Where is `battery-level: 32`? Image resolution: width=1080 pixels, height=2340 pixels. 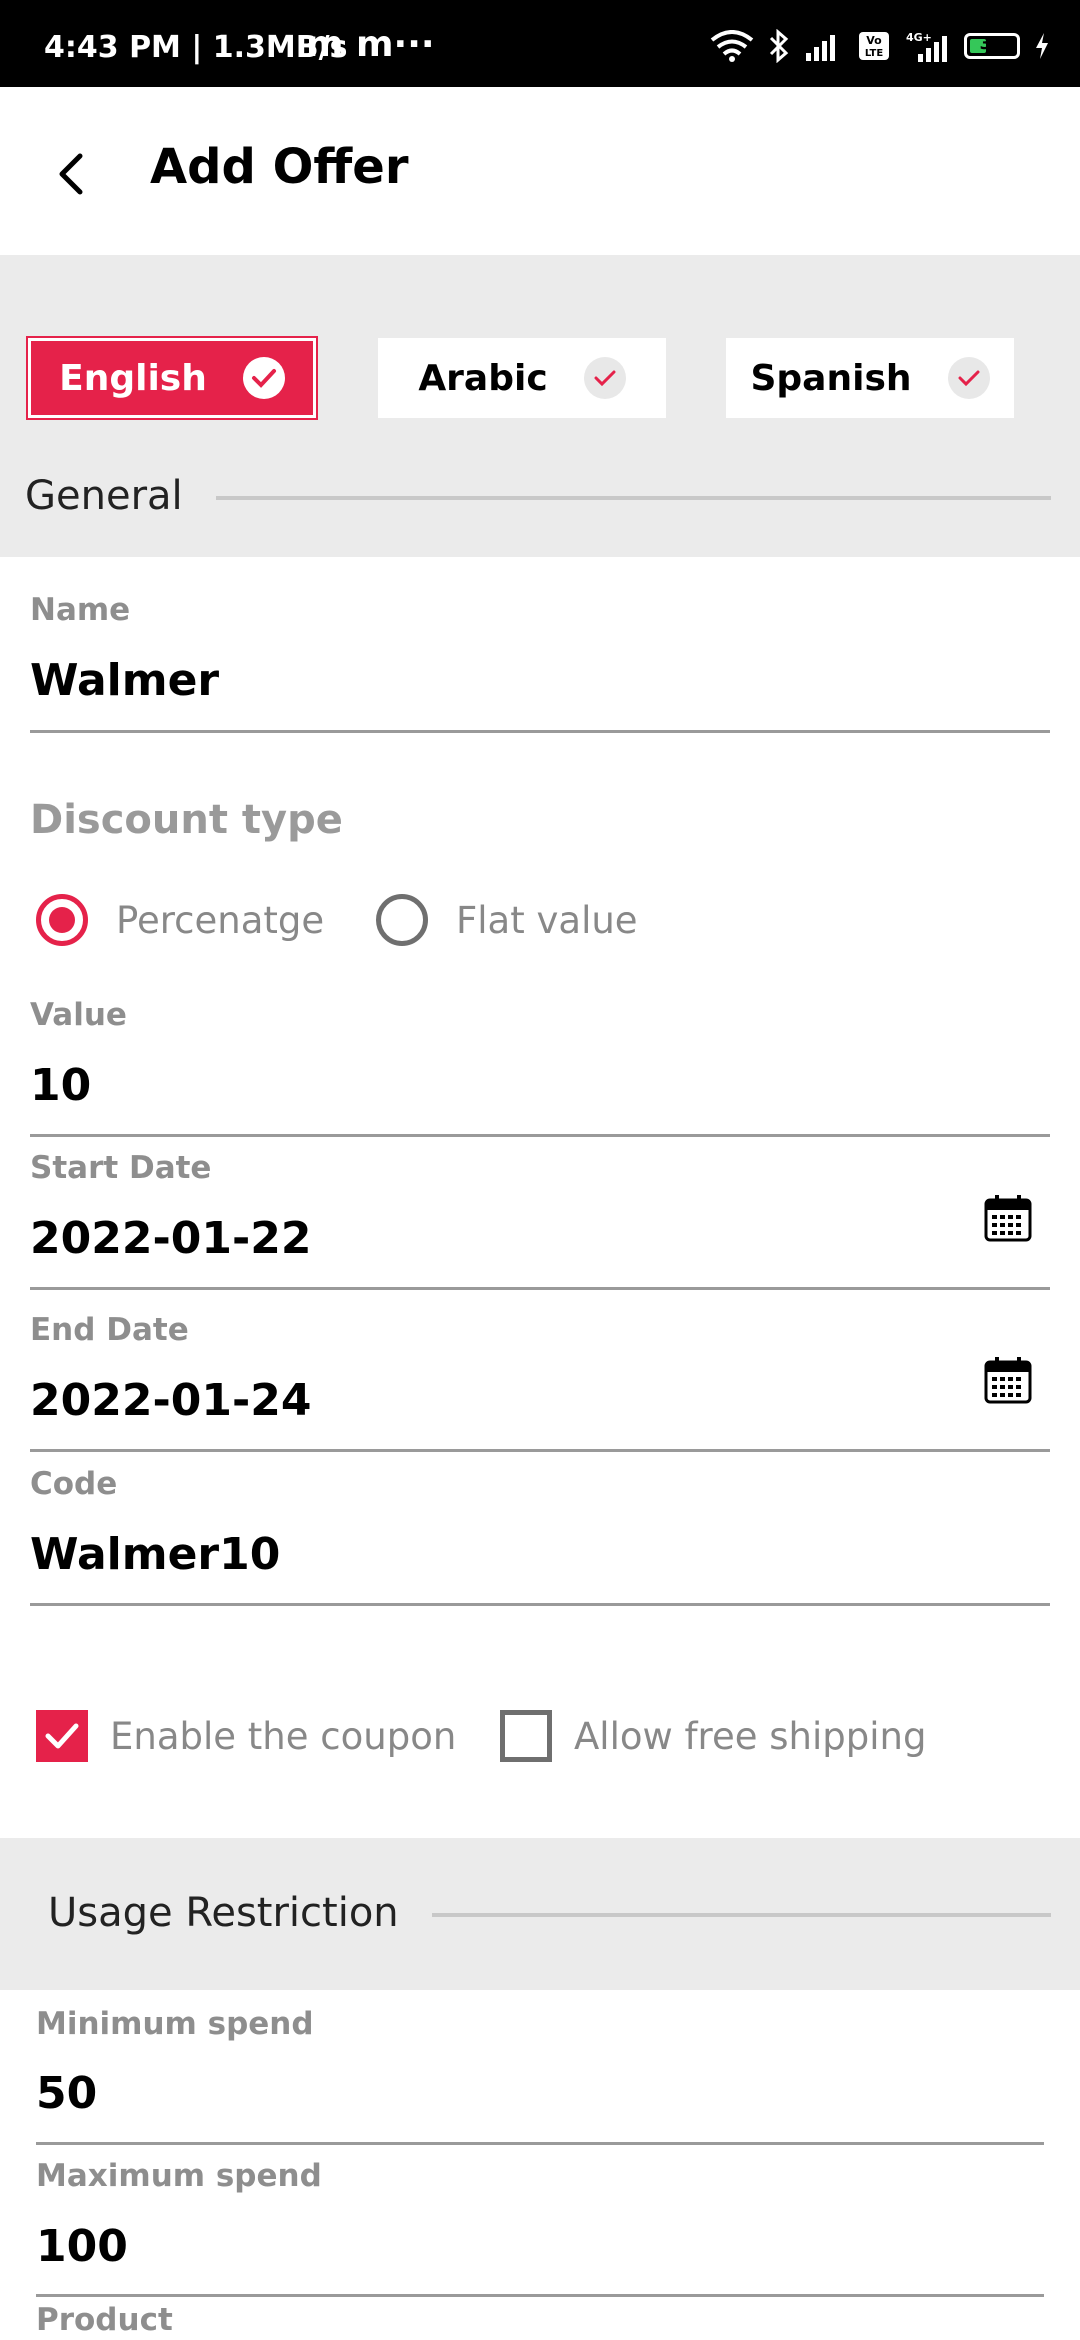
battery-level: 32 is located at coordinates (992, 43).